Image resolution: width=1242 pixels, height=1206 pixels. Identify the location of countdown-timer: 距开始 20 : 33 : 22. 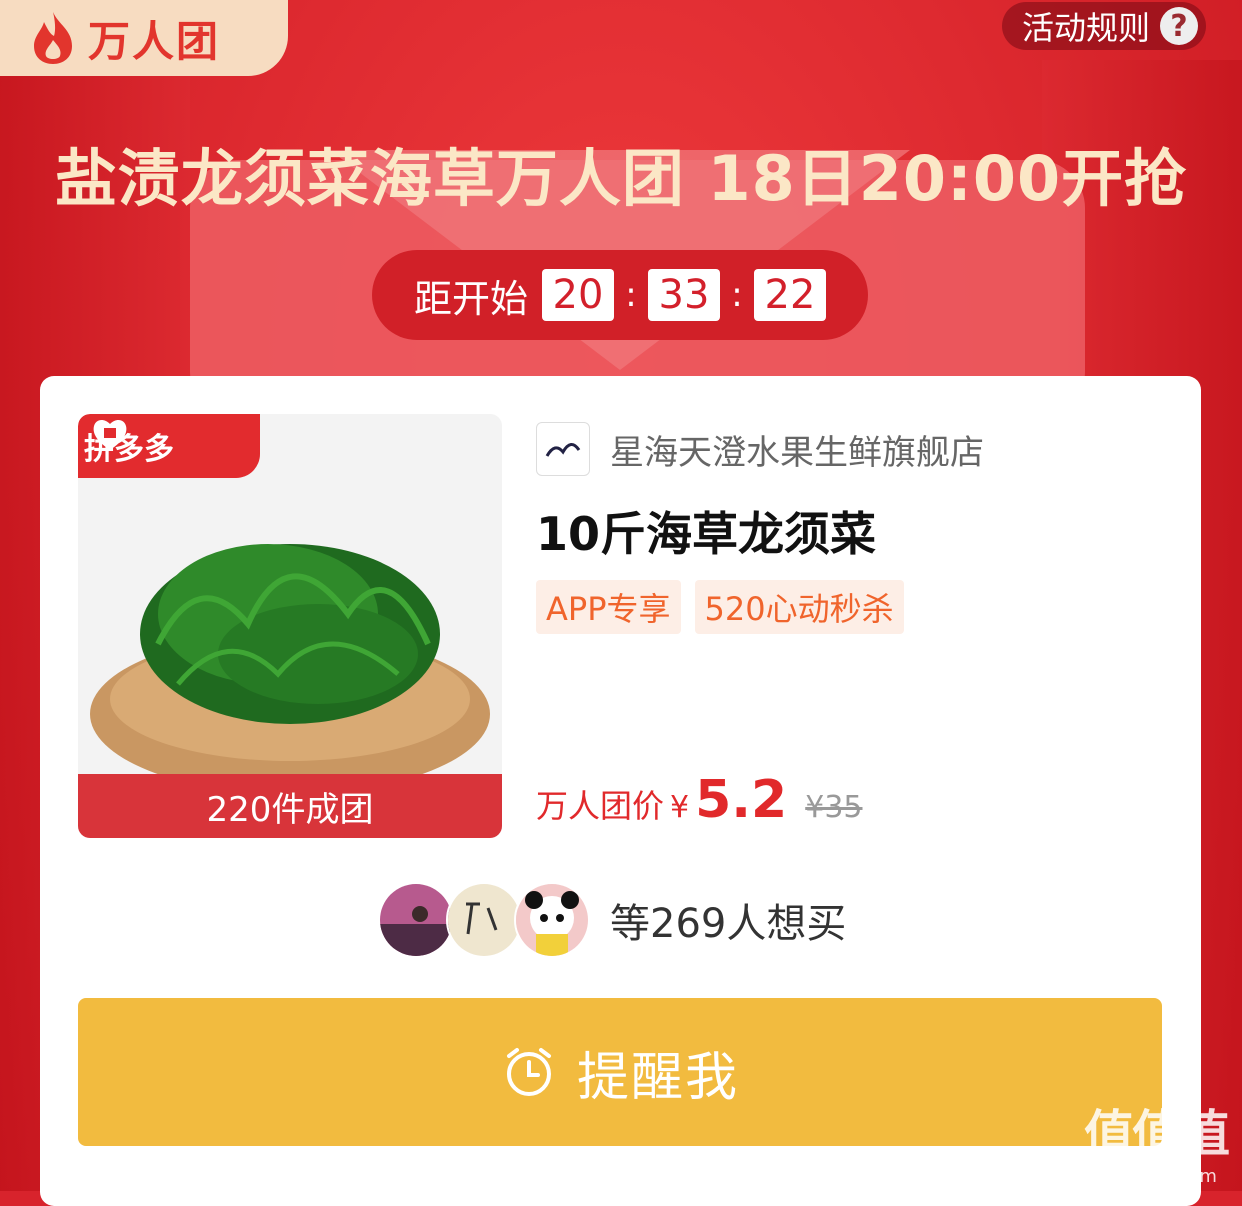
(620, 295).